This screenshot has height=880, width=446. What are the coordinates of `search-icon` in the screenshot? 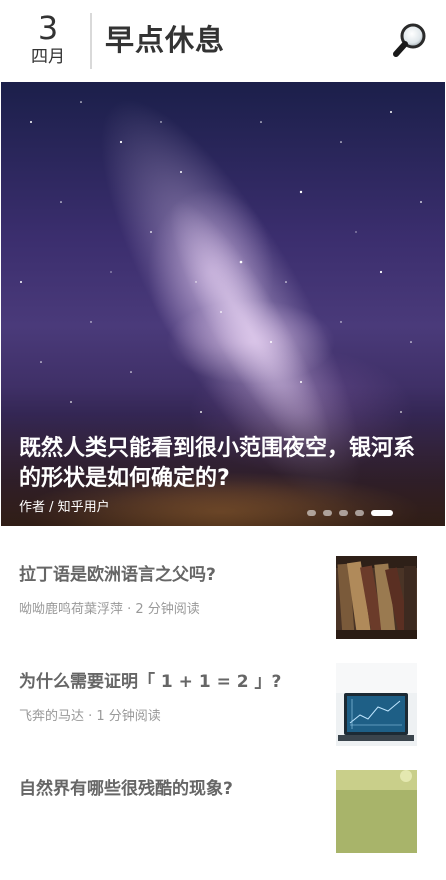 It's located at (410, 40).